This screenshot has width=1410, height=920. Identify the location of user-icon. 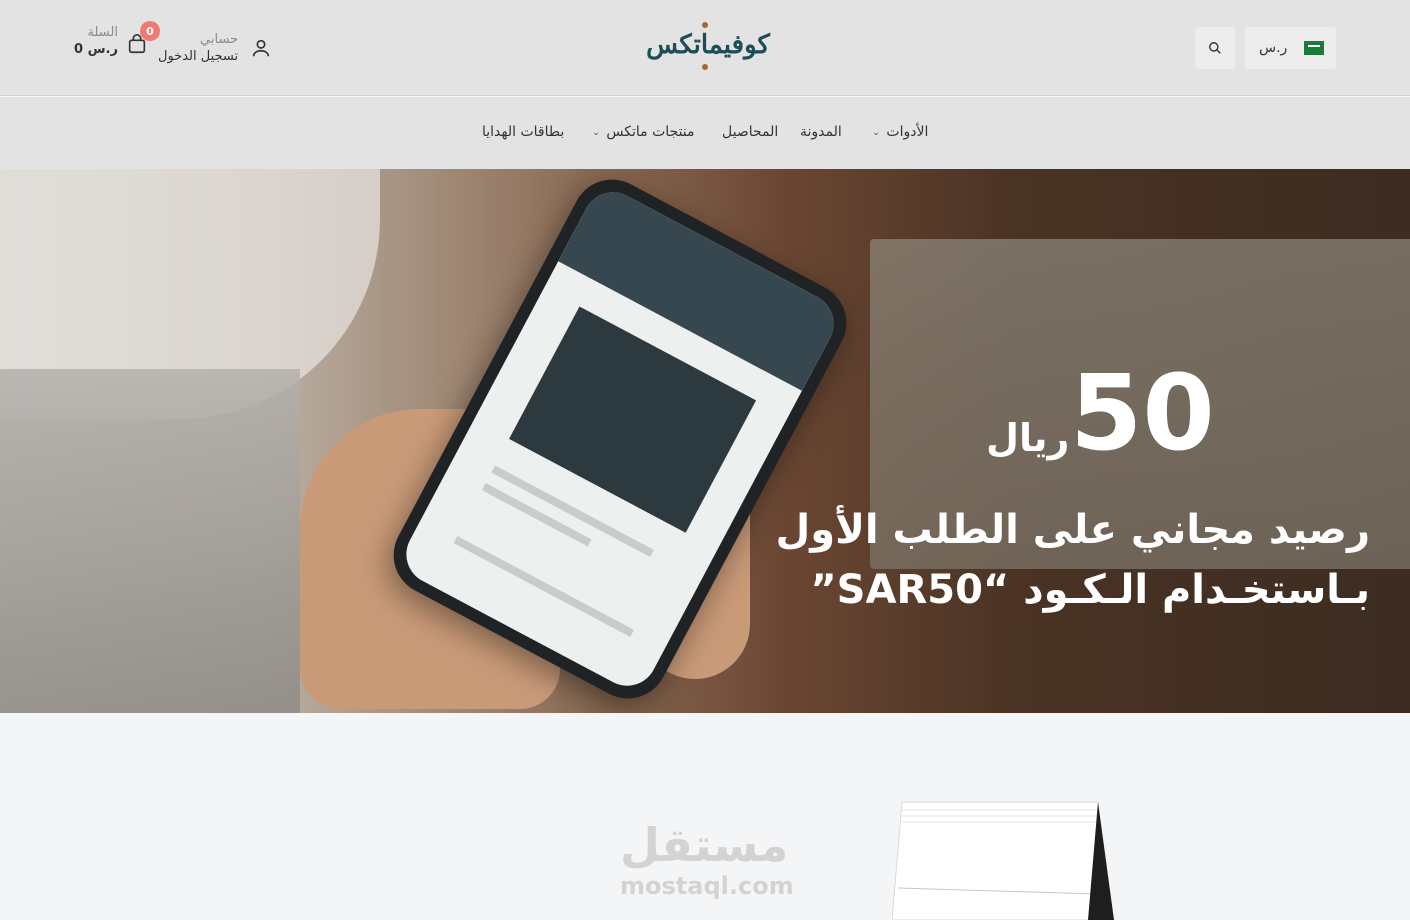
(261, 48).